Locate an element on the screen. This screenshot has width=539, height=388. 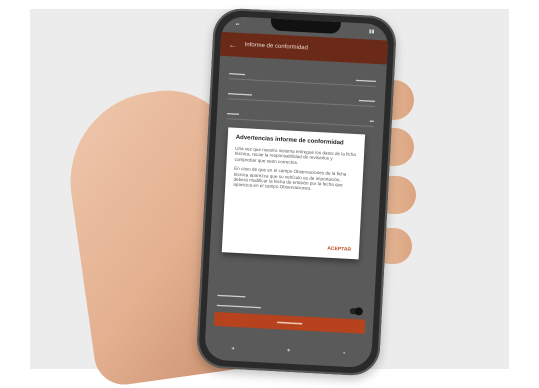
row-label-placeholder: ▬▬▬ is located at coordinates (233, 112).